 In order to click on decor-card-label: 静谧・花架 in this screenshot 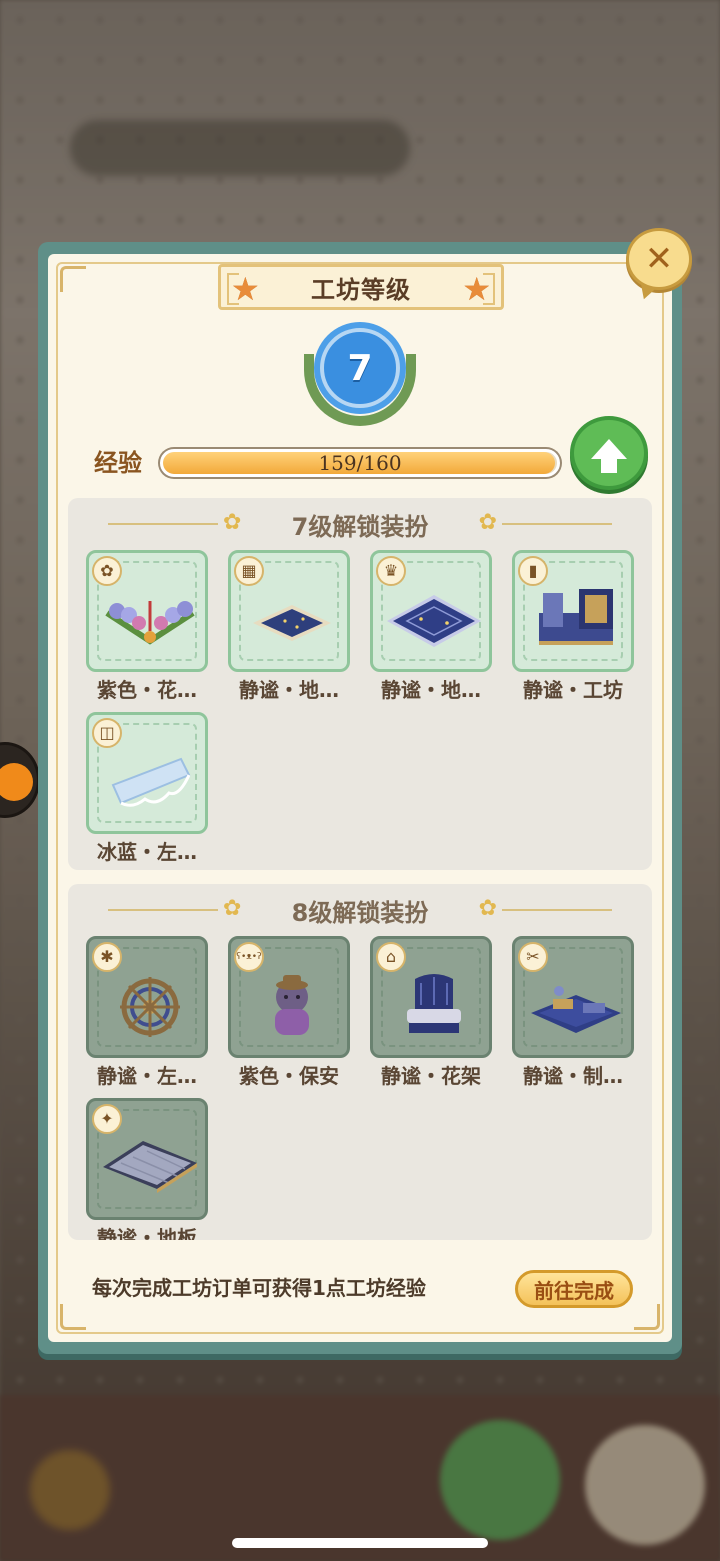, I will do `click(431, 1076)`.